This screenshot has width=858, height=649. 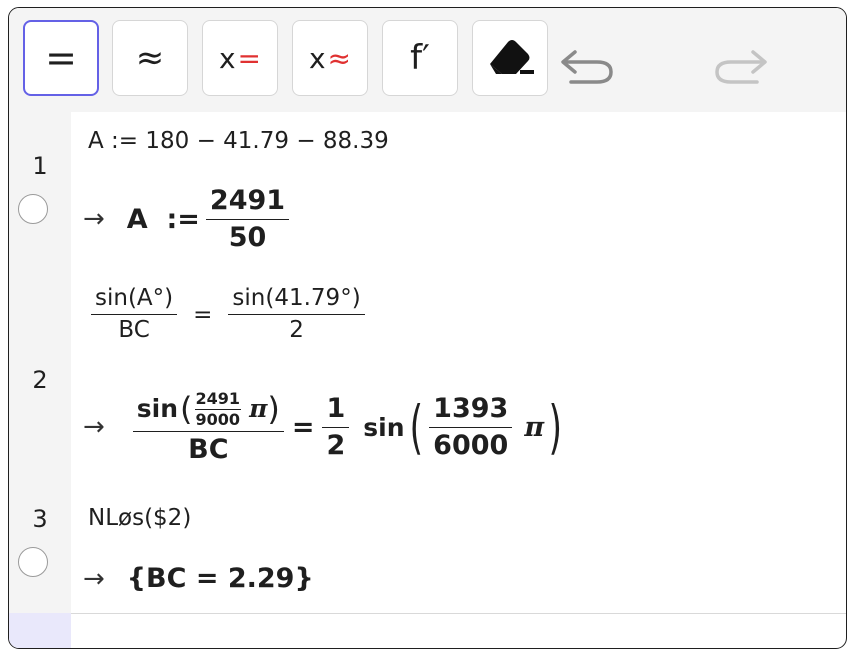 I want to click on evaluate-exact-button: =, so click(x=61, y=58).